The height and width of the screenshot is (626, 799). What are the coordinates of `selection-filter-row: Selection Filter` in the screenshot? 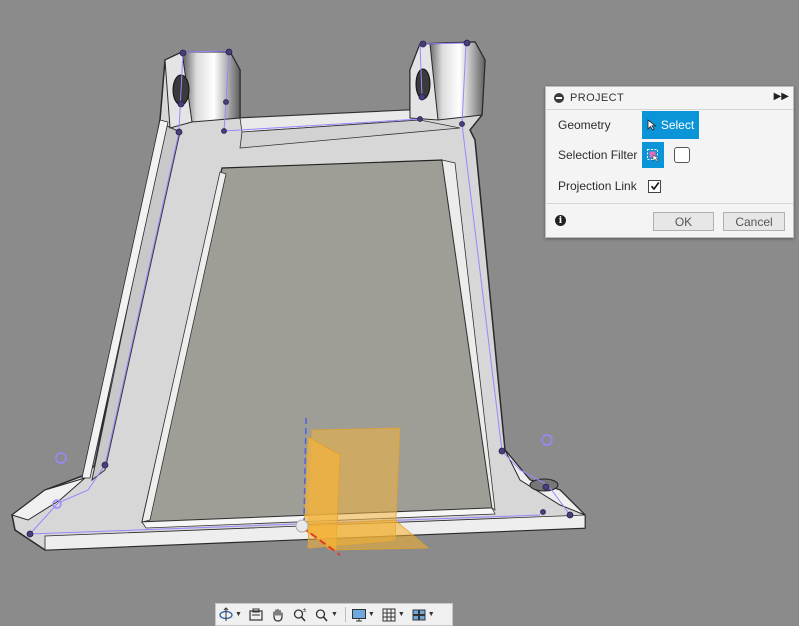 It's located at (624, 155).